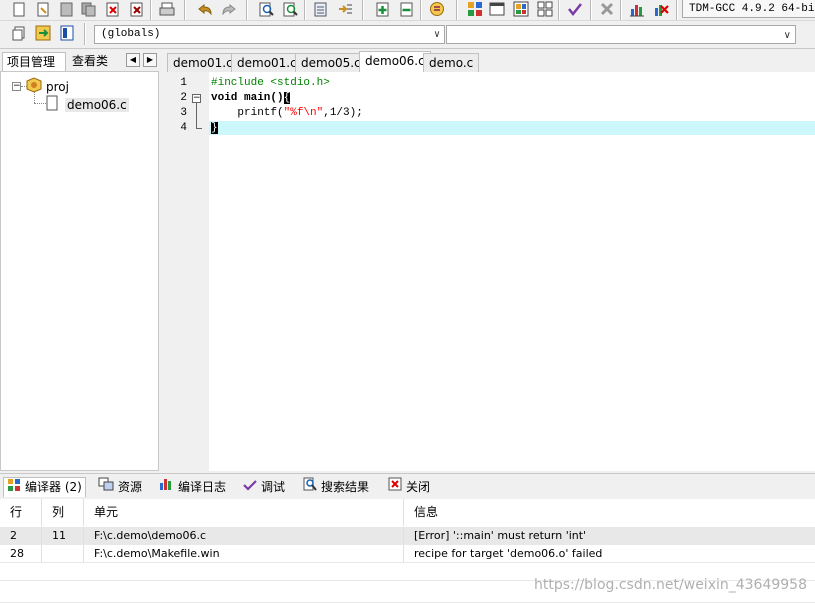 The height and width of the screenshot is (605, 815). What do you see at coordinates (395, 61) in the screenshot?
I see `tab-demo06-c: demo06.c` at bounding box center [395, 61].